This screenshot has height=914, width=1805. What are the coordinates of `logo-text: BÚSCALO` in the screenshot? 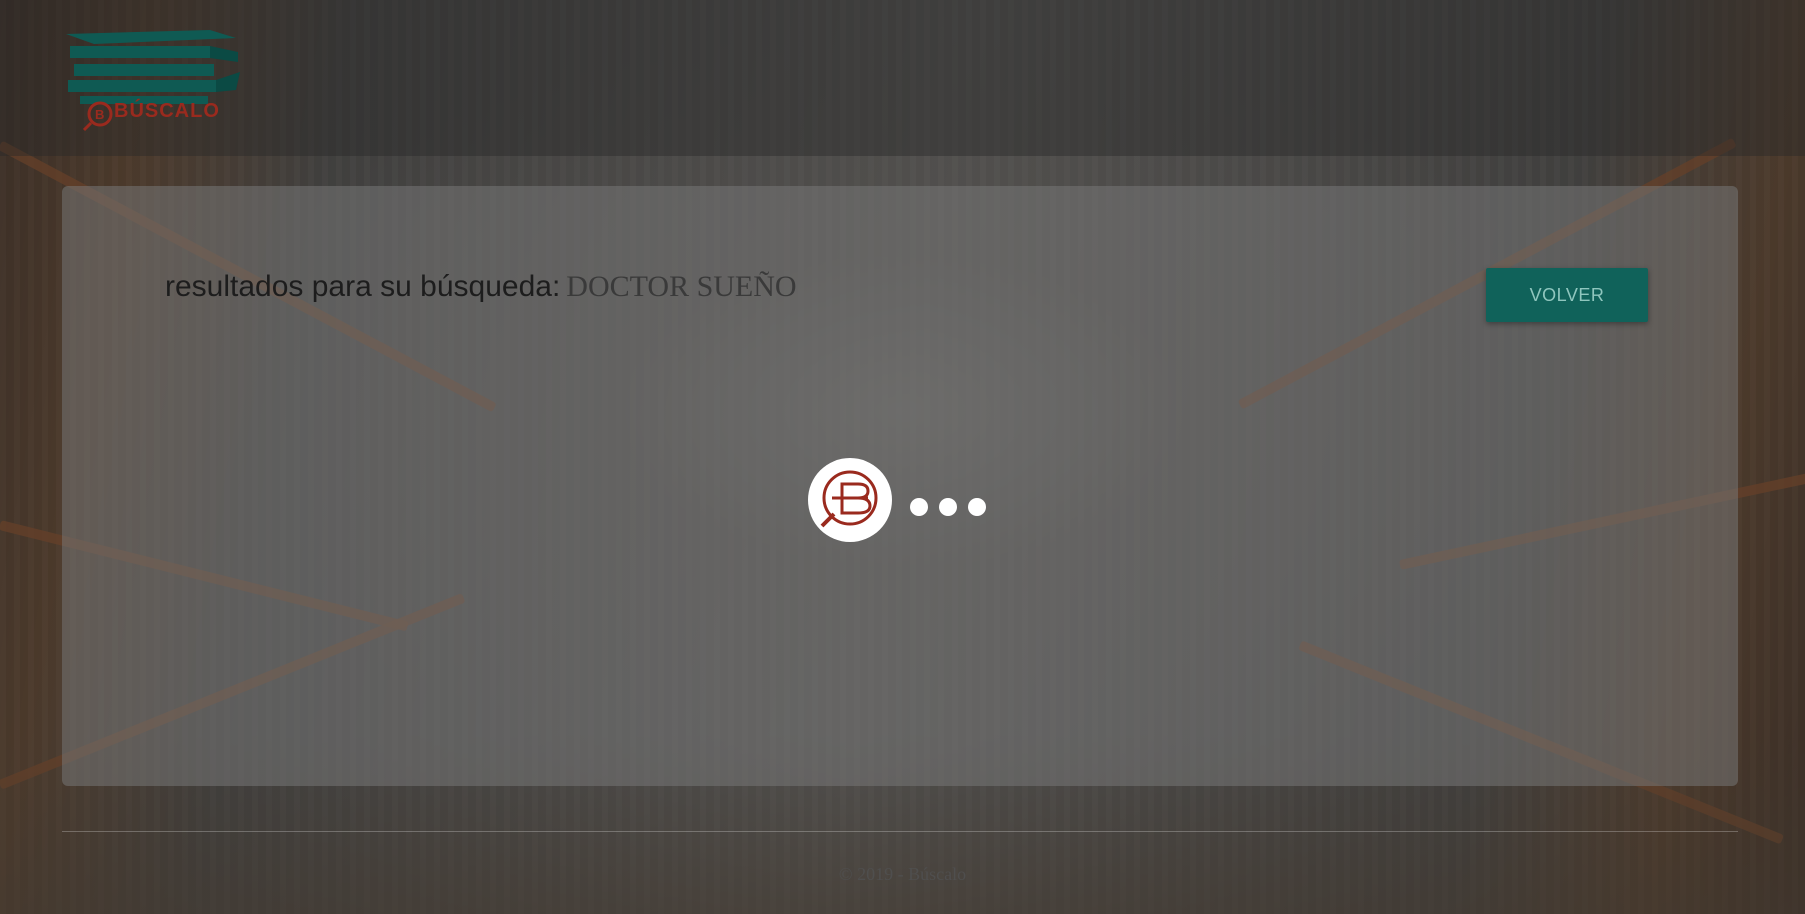 It's located at (167, 111).